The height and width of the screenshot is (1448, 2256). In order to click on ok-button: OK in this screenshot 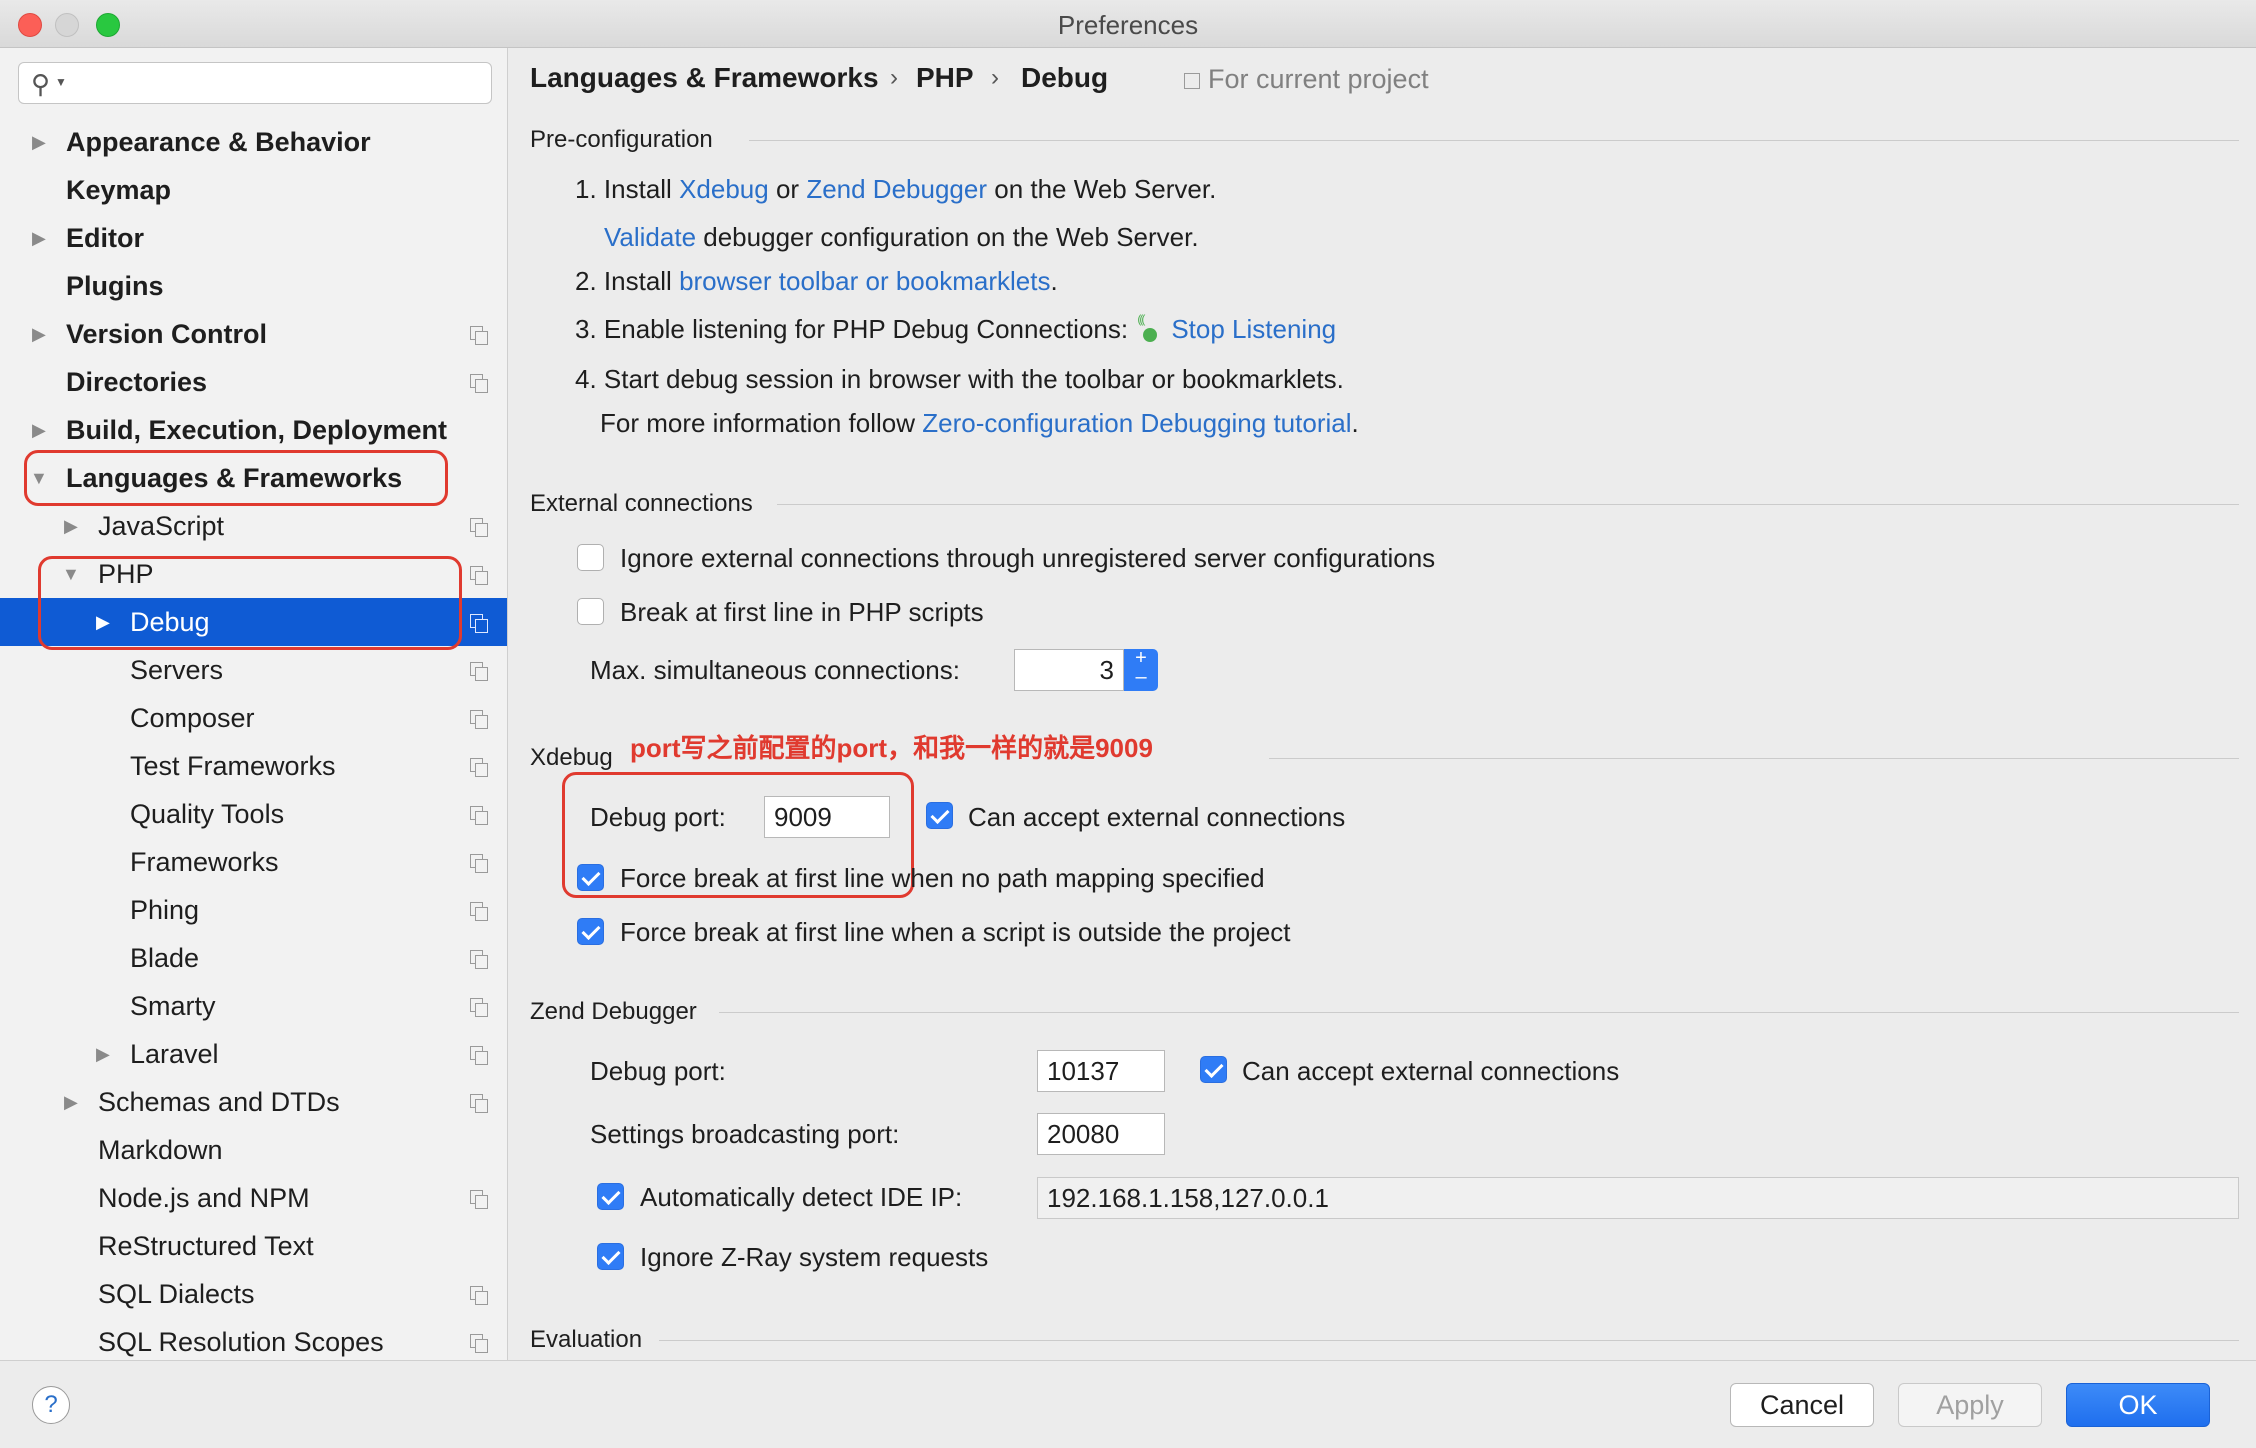, I will do `click(2138, 1405)`.